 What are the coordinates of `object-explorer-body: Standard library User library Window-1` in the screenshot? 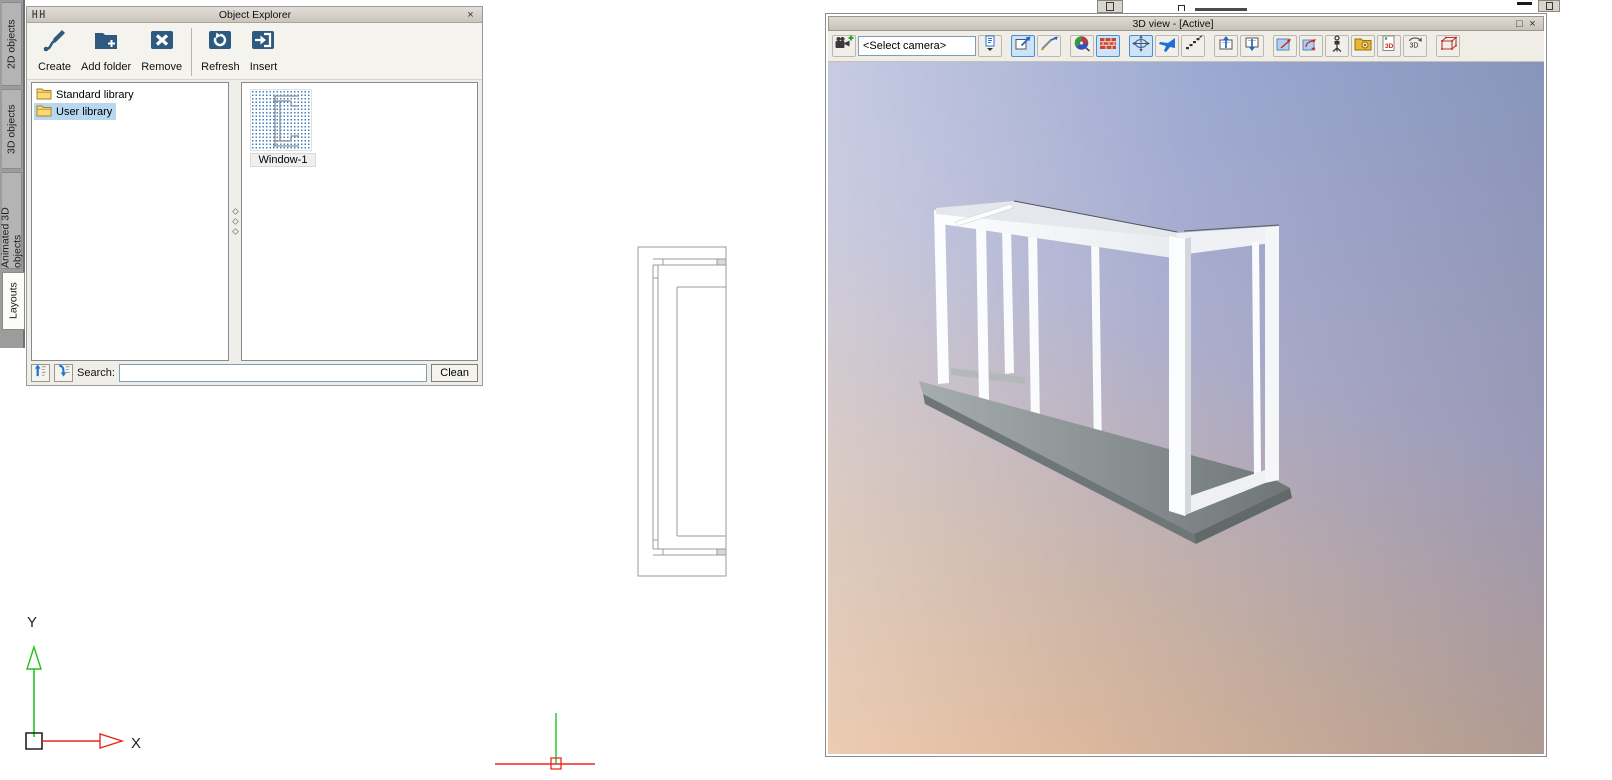 It's located at (254, 221).